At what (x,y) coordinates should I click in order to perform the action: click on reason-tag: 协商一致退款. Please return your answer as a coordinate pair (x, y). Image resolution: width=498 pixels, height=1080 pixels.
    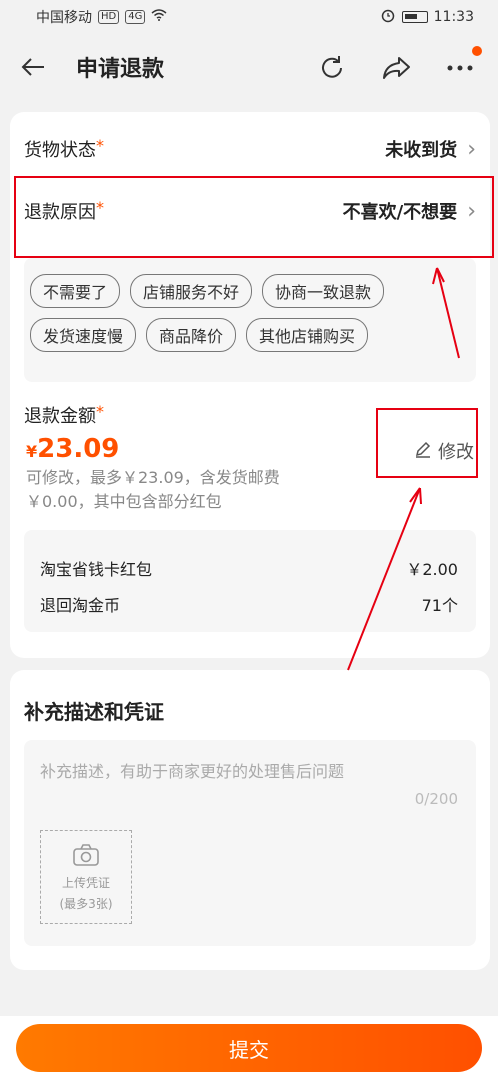
    Looking at the image, I should click on (323, 291).